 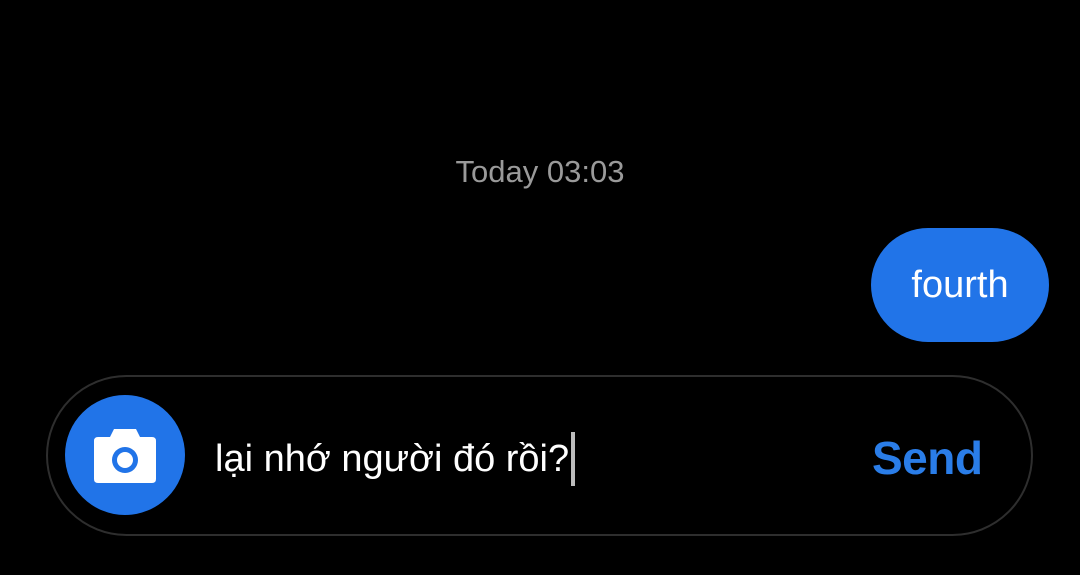 What do you see at coordinates (392, 459) in the screenshot?
I see `message-input-text: lại nhớ người đó rồi?` at bounding box center [392, 459].